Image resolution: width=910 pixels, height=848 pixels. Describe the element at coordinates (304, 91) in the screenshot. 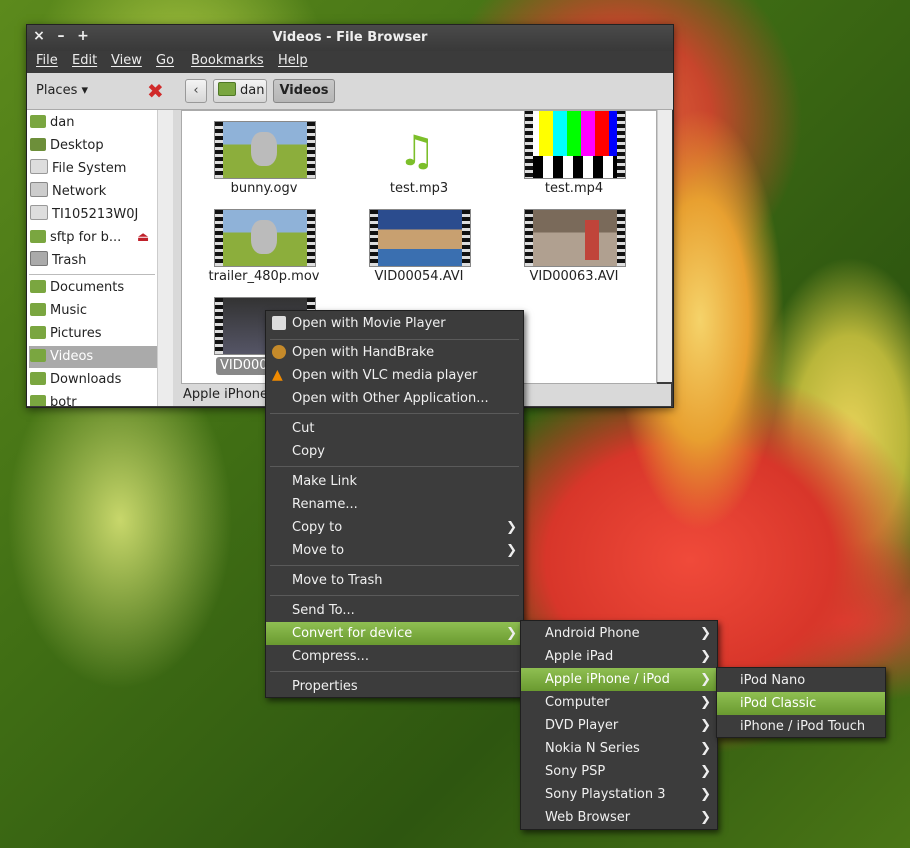

I see `breadcrumb-videos: Videos` at that location.